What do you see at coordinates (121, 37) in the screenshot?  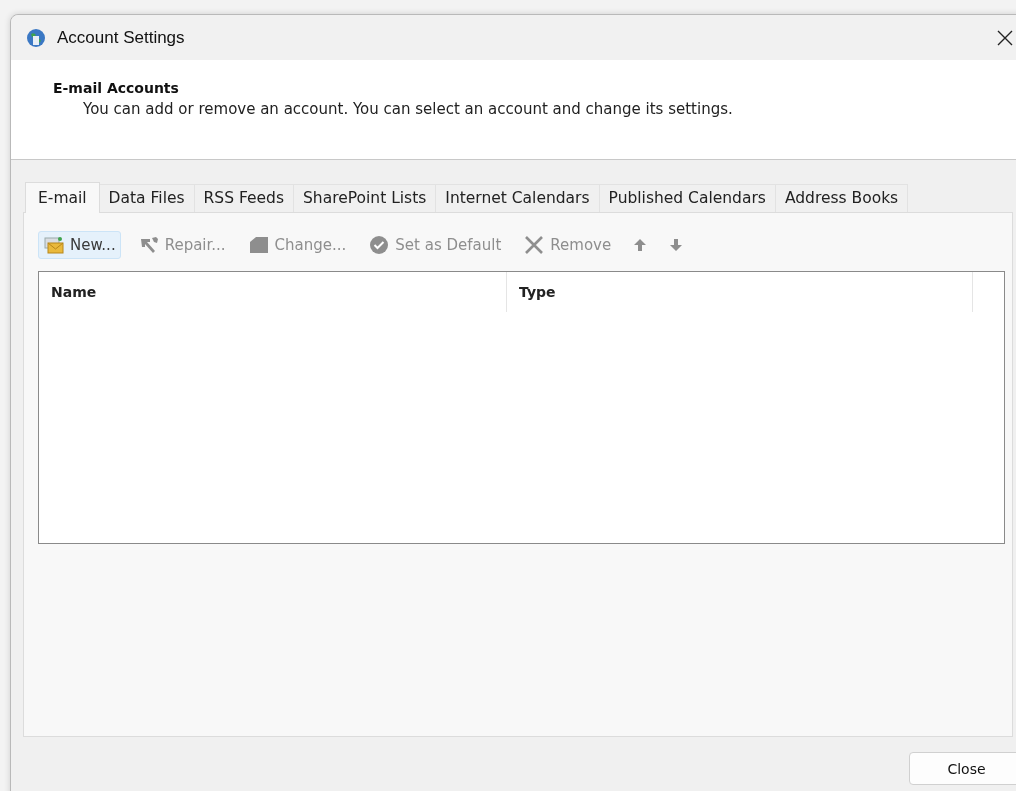 I see `window-title: Account Settings` at bounding box center [121, 37].